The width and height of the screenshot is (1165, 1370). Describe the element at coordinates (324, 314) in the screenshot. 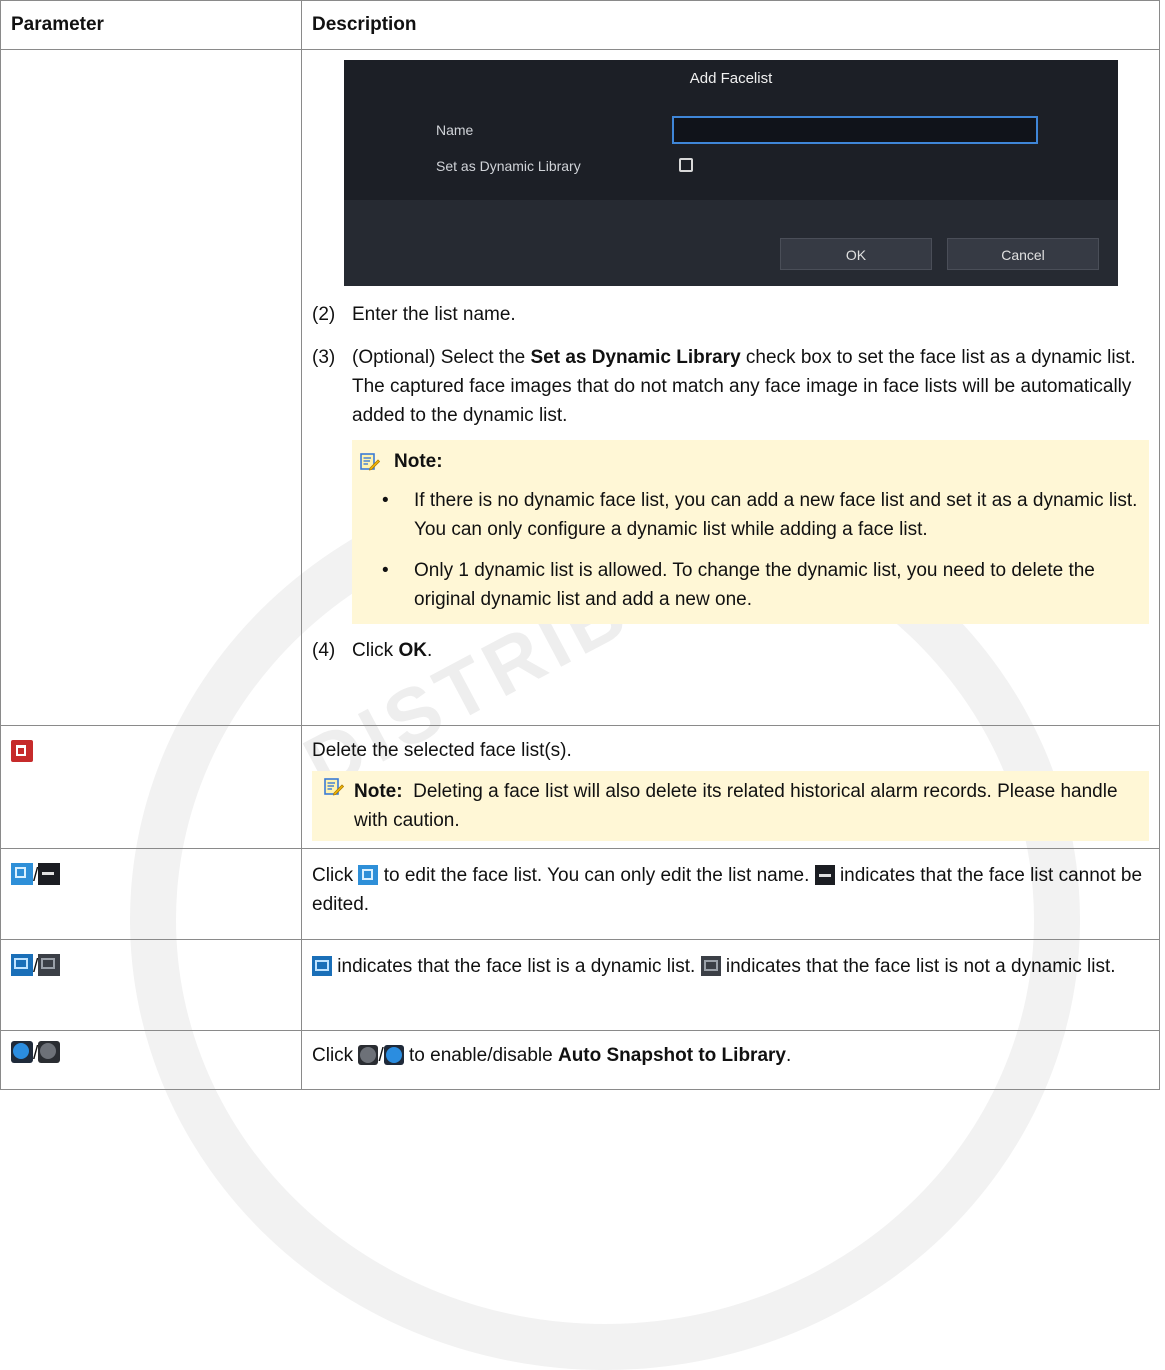

I see `step-2-number: (2)` at that location.